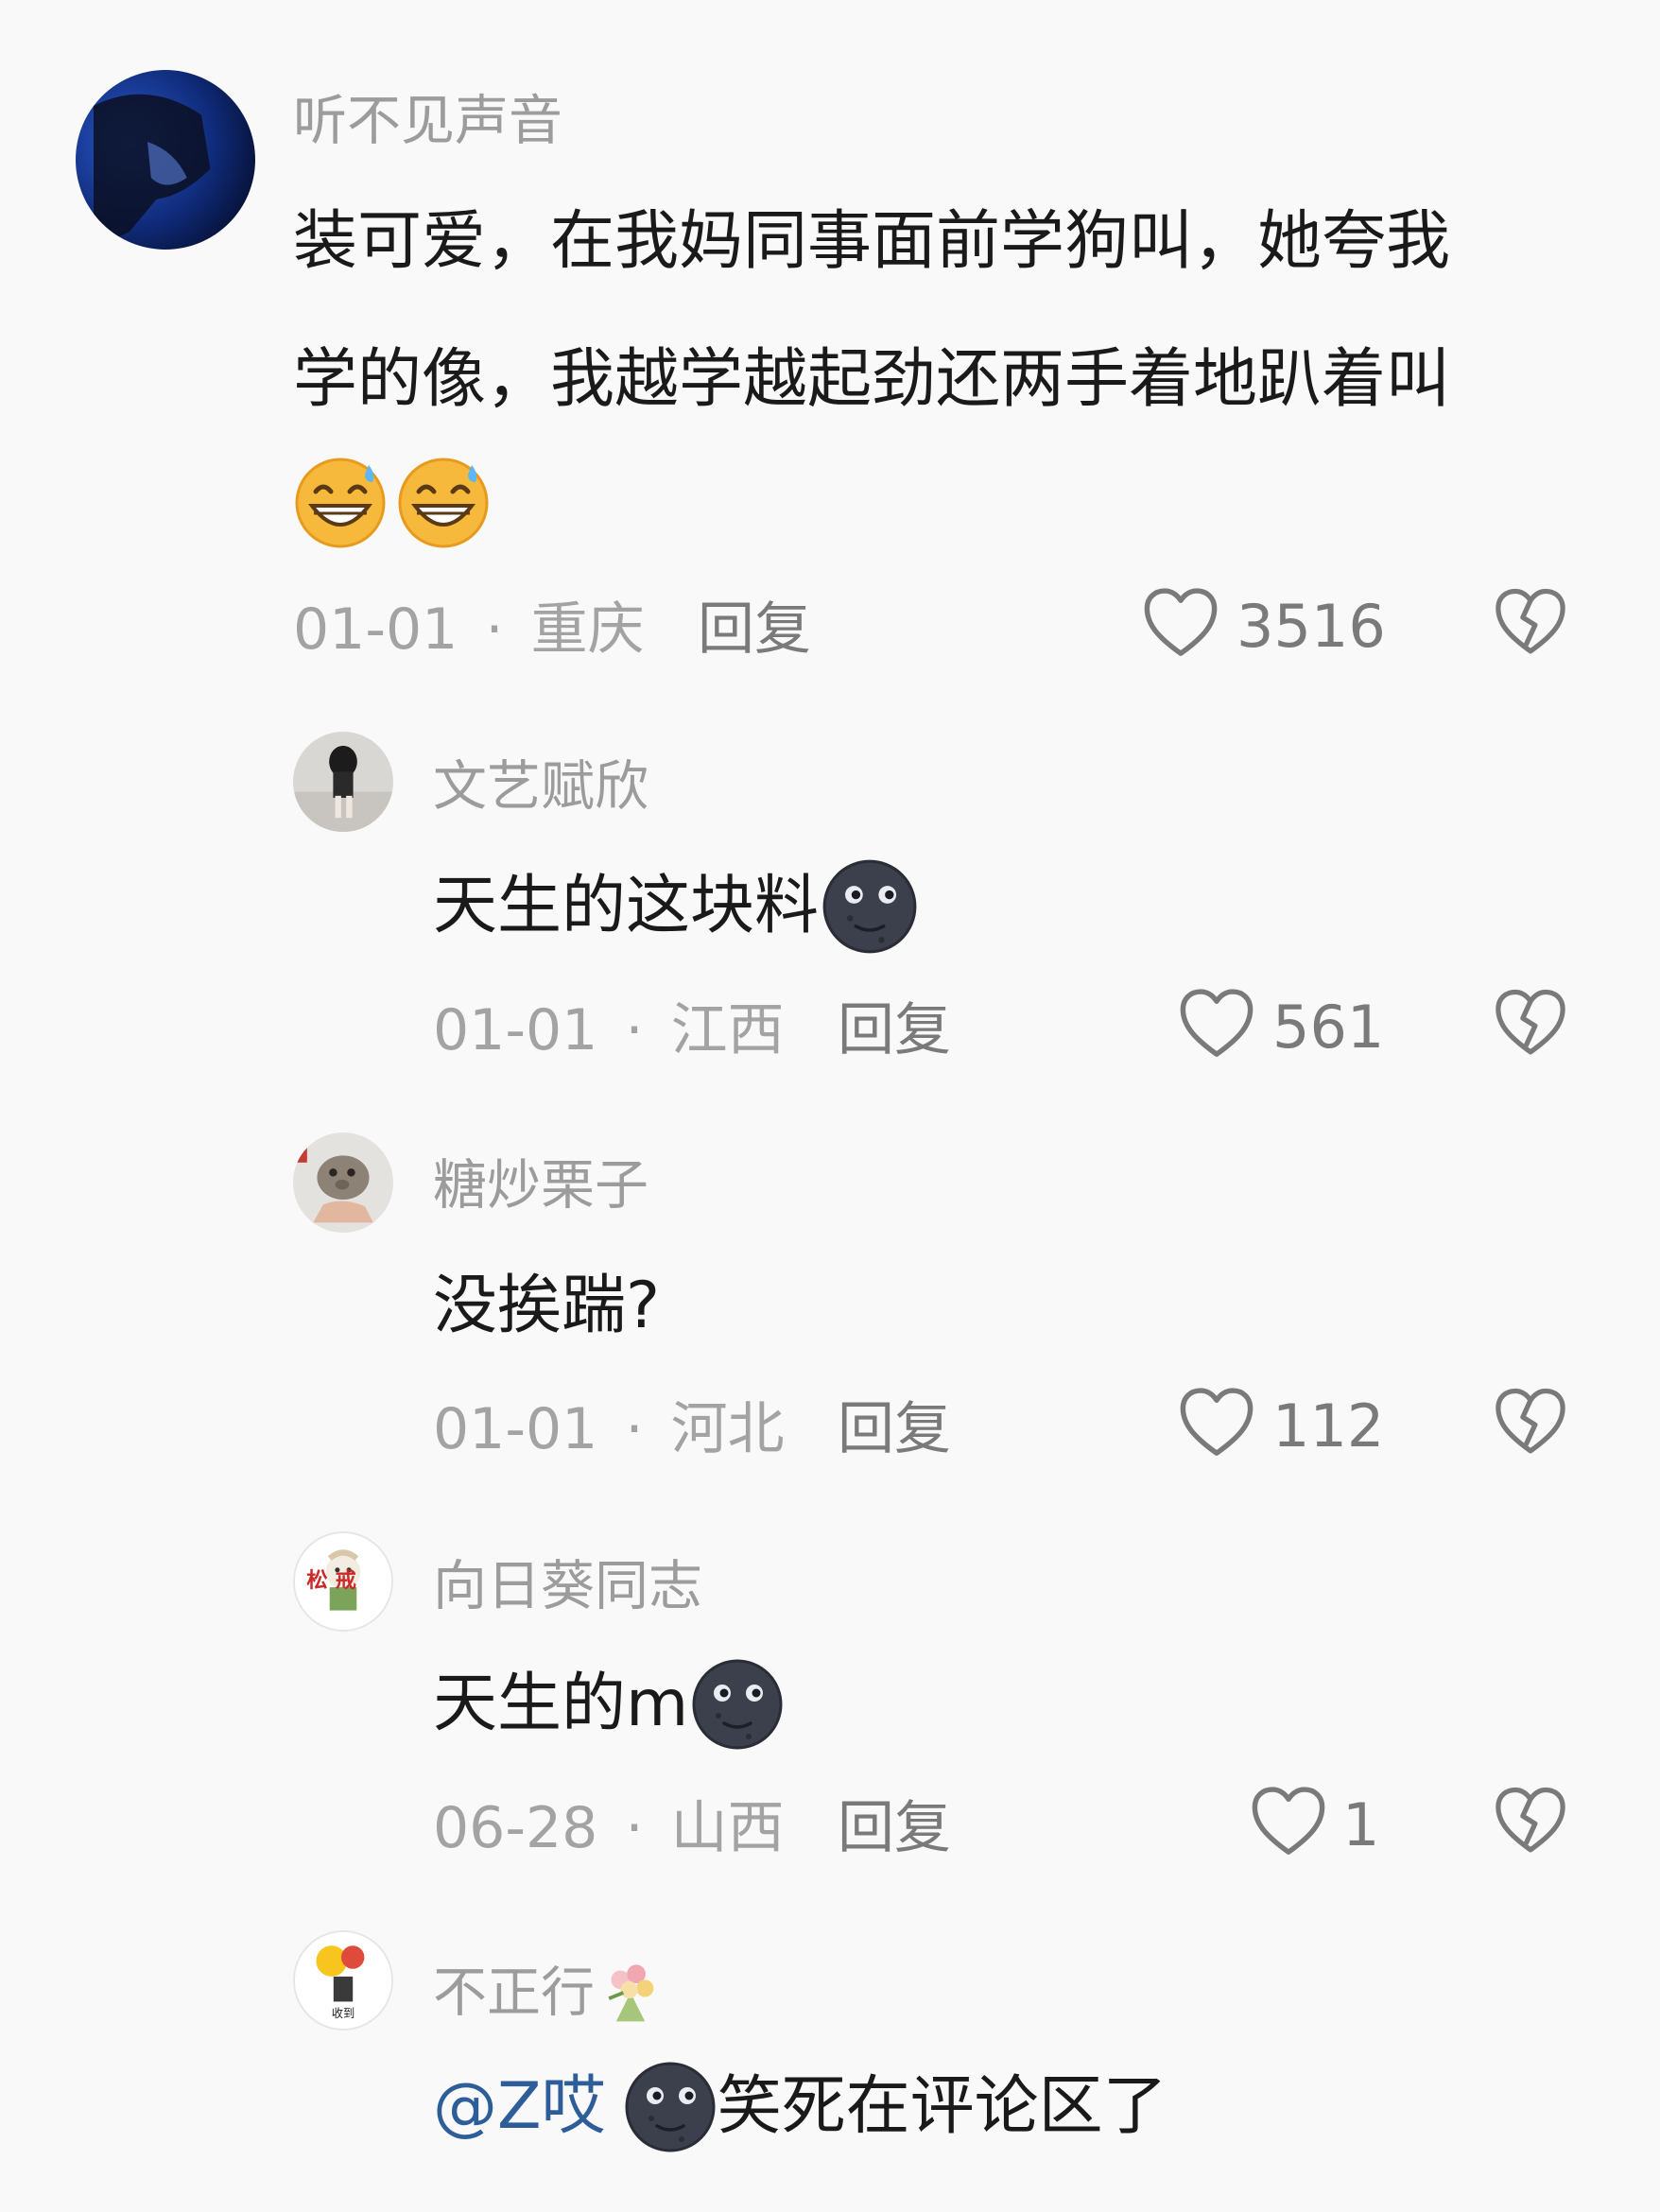  I want to click on comment-location: 重庆, so click(587, 629).